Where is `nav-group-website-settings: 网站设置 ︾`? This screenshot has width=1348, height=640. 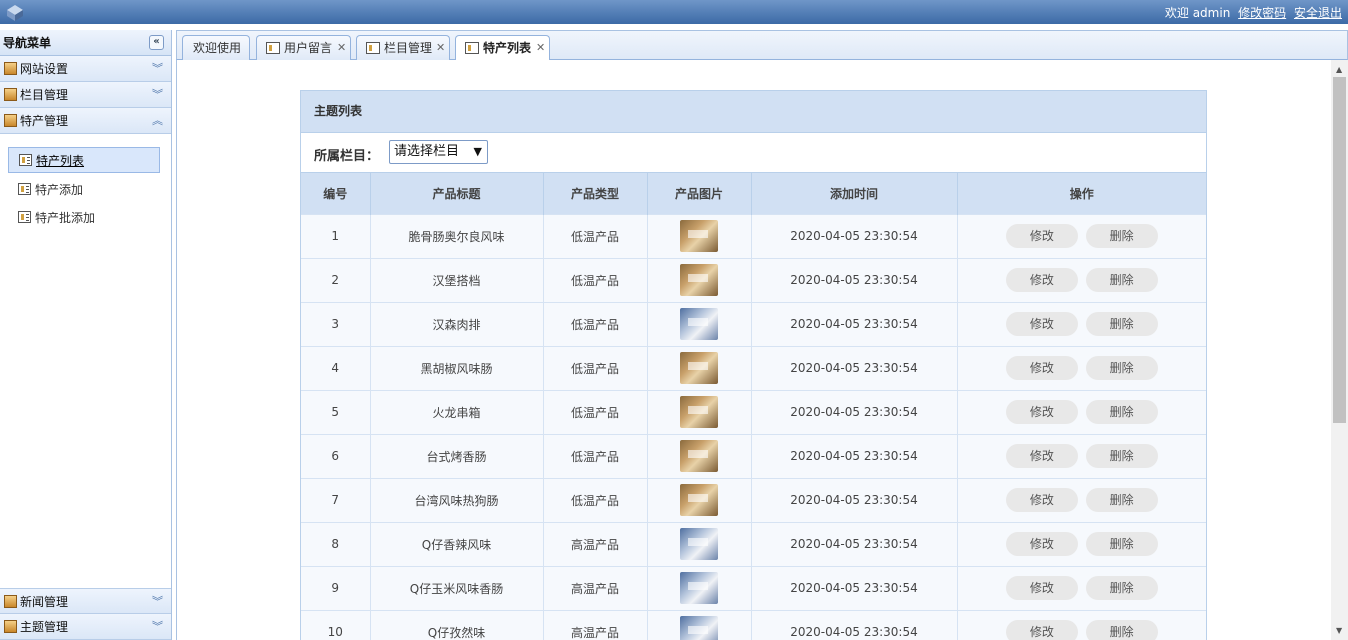 nav-group-website-settings: 网站设置 ︾ is located at coordinates (85, 69).